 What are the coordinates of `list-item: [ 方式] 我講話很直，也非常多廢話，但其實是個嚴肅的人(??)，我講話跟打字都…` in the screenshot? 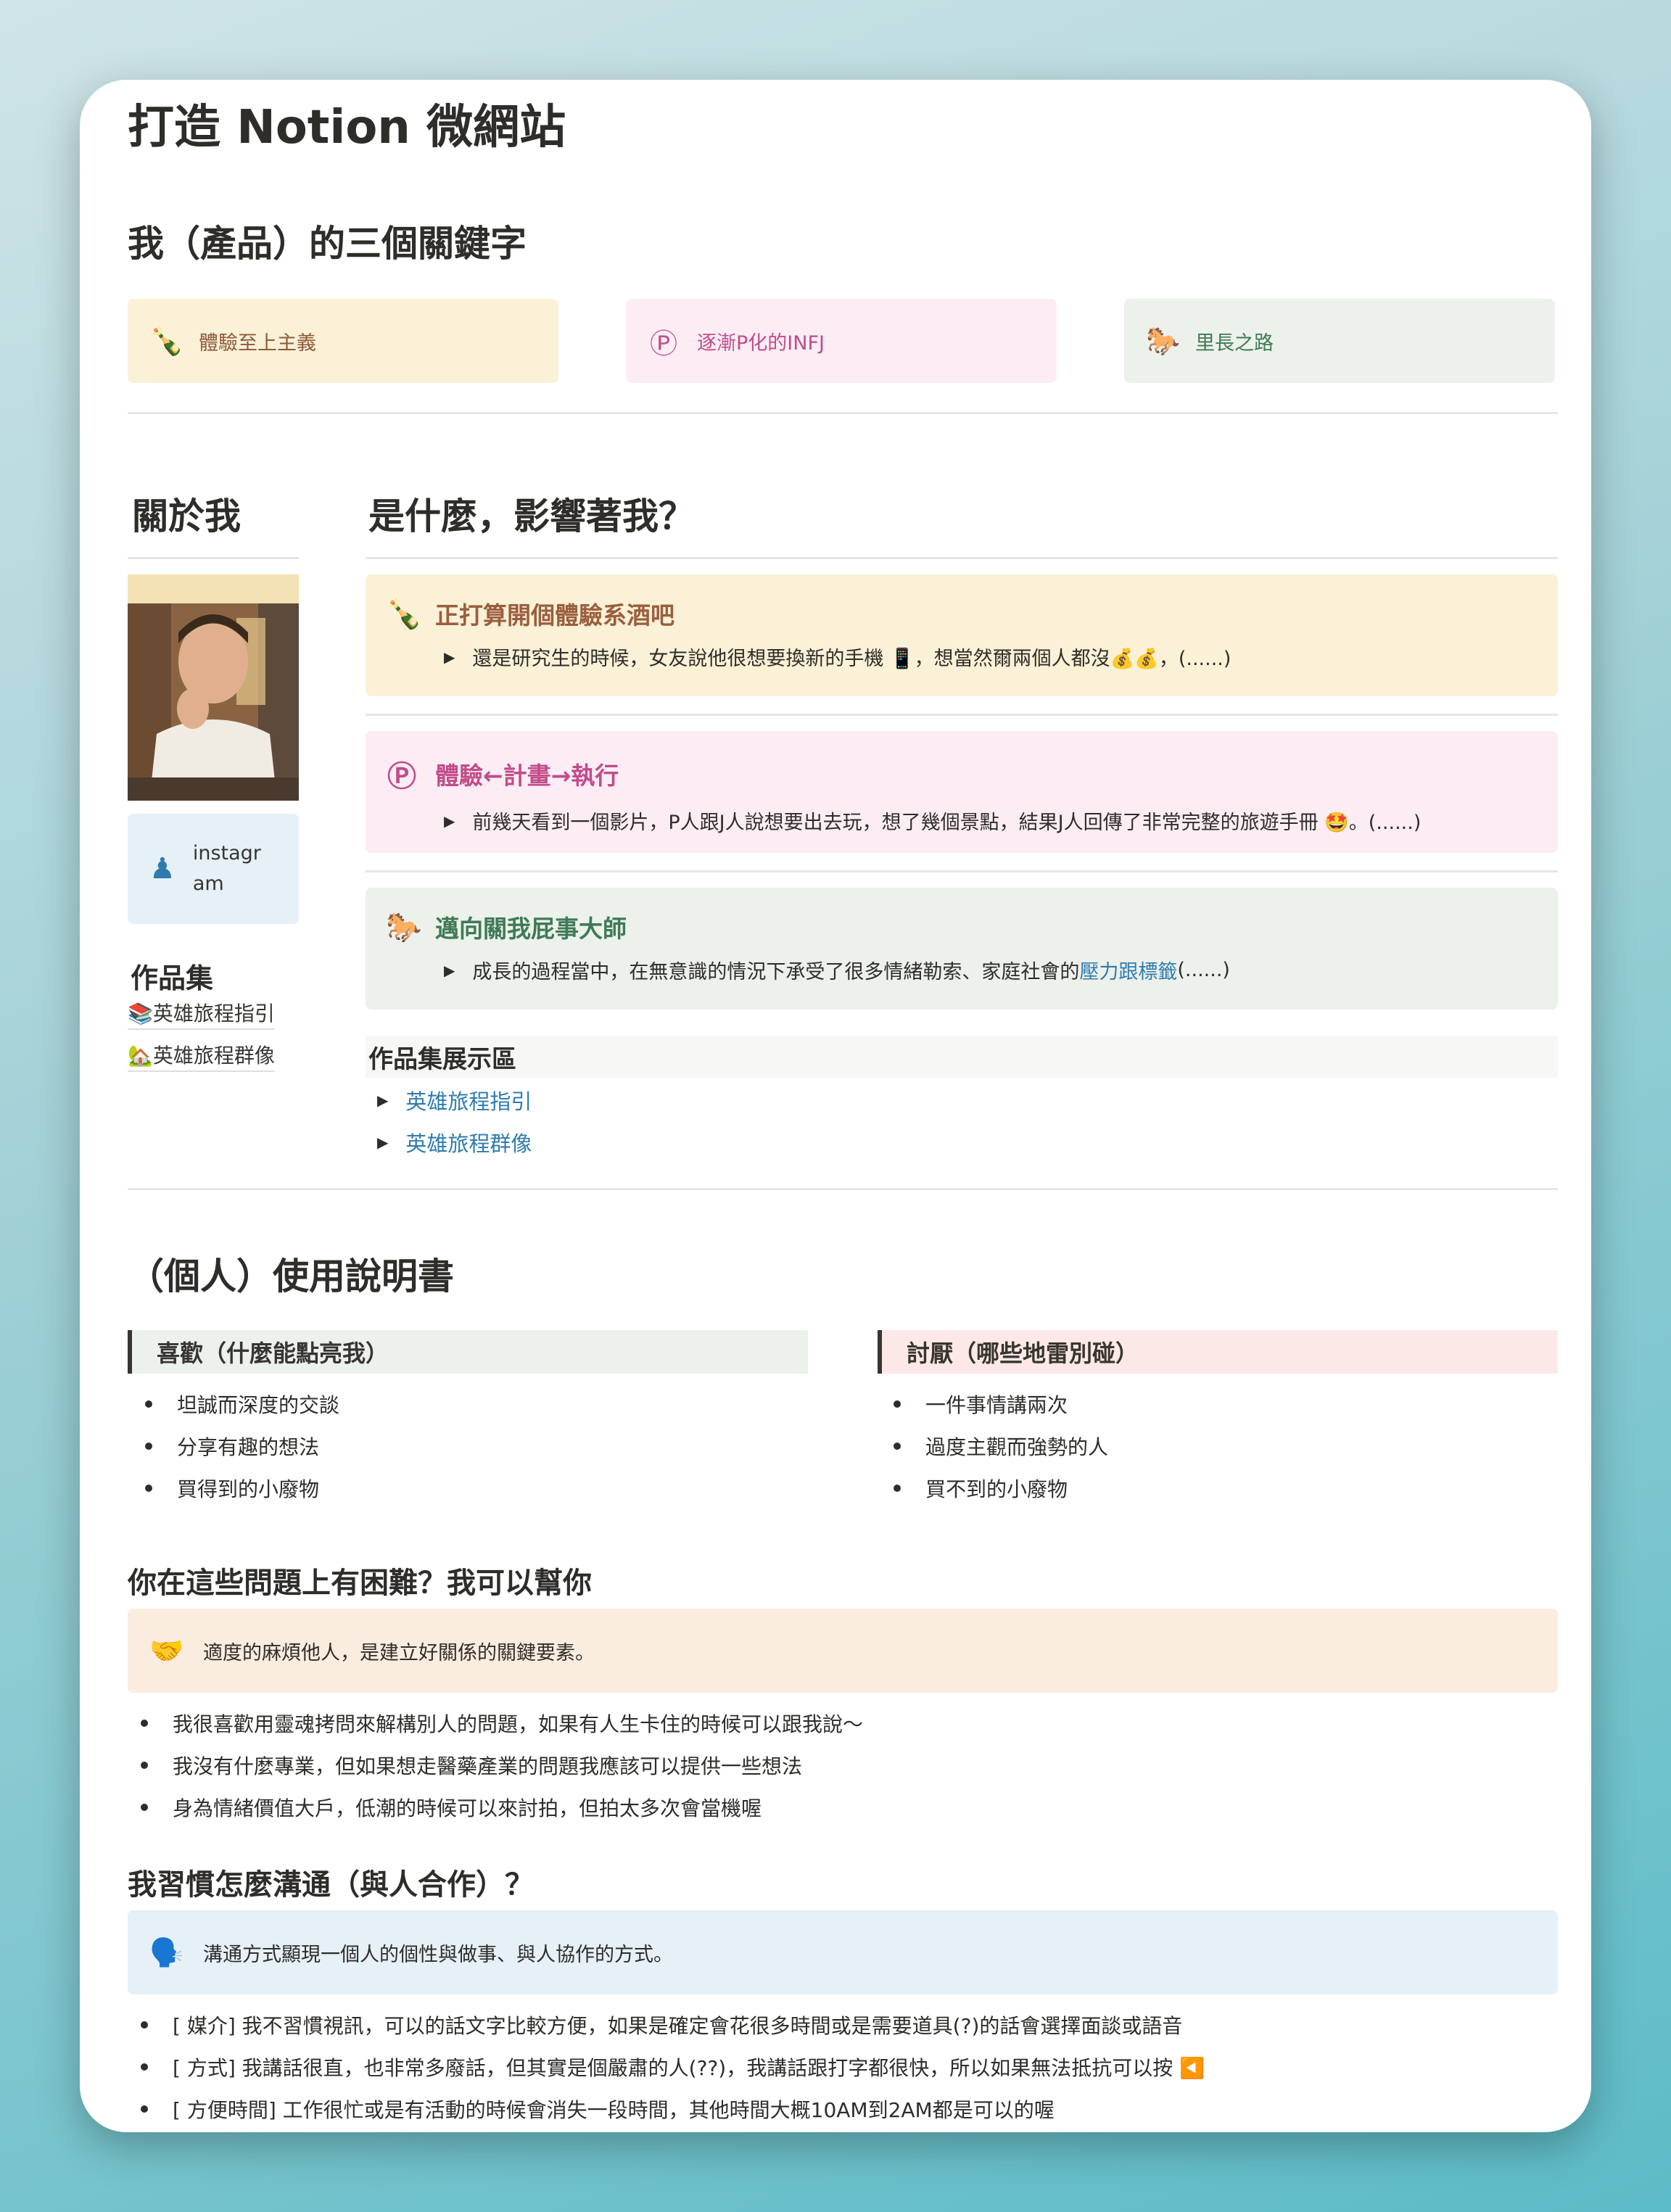 It's located at (673, 2066).